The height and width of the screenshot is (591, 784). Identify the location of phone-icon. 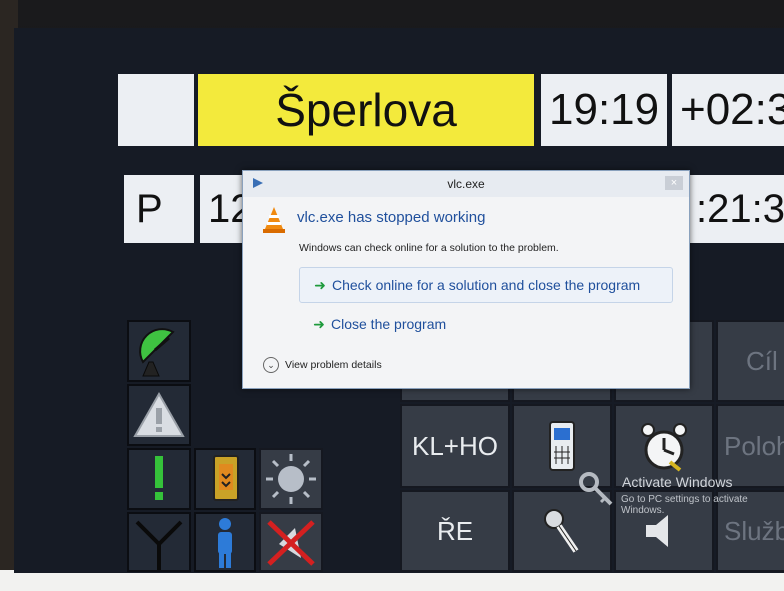
(562, 446).